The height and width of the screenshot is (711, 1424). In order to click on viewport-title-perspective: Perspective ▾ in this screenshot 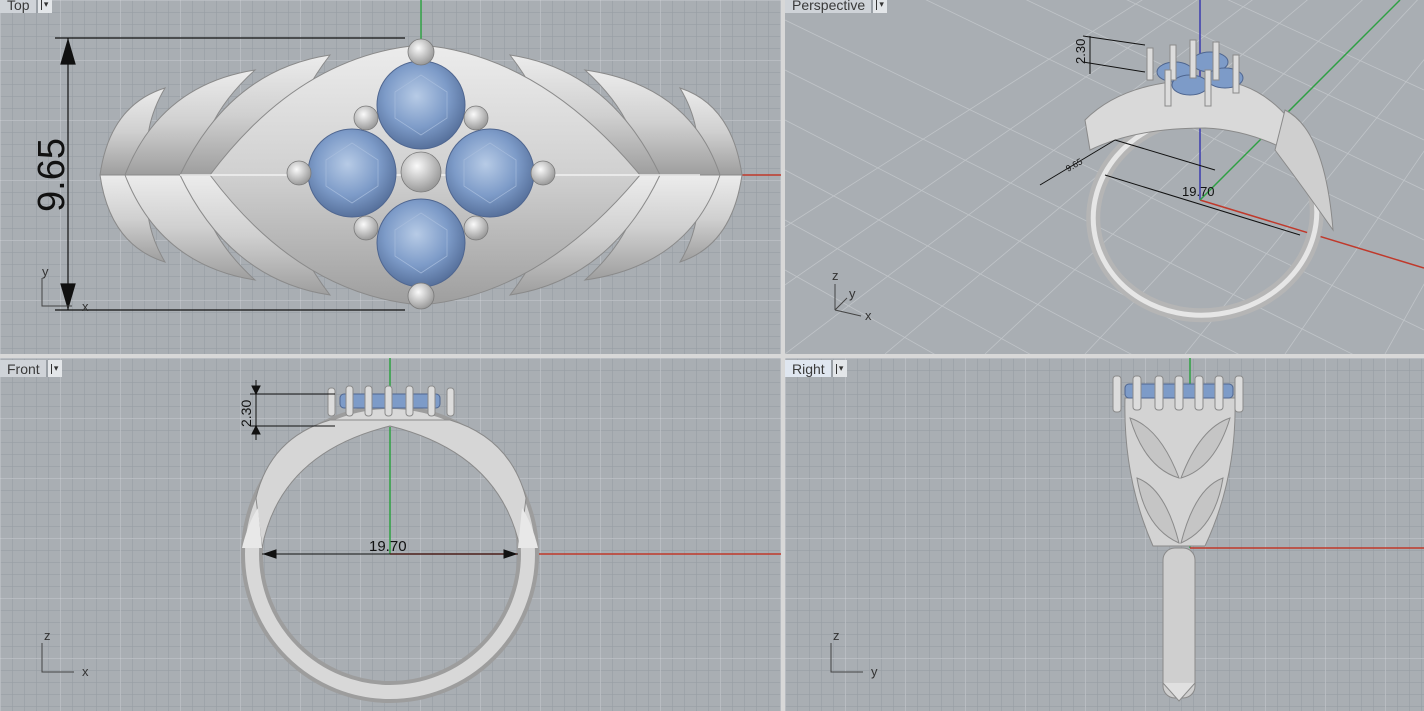, I will do `click(836, 6)`.